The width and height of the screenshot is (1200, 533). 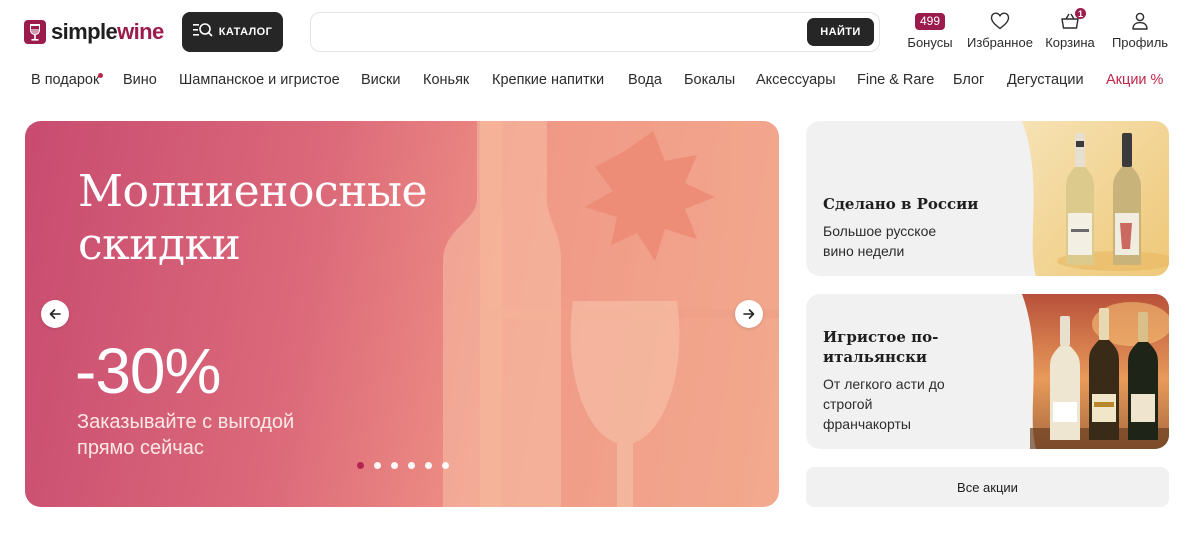 What do you see at coordinates (1134, 80) in the screenshot?
I see `nav-item-sales: Акции %` at bounding box center [1134, 80].